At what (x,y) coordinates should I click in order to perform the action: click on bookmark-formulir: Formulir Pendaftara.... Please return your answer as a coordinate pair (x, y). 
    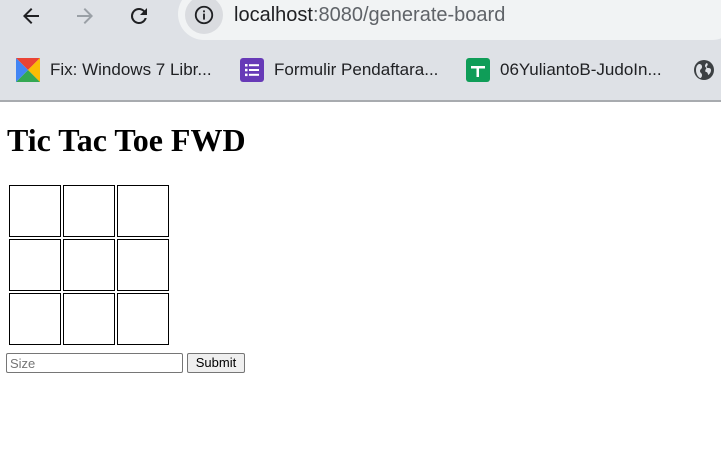
    Looking at the image, I should click on (339, 70).